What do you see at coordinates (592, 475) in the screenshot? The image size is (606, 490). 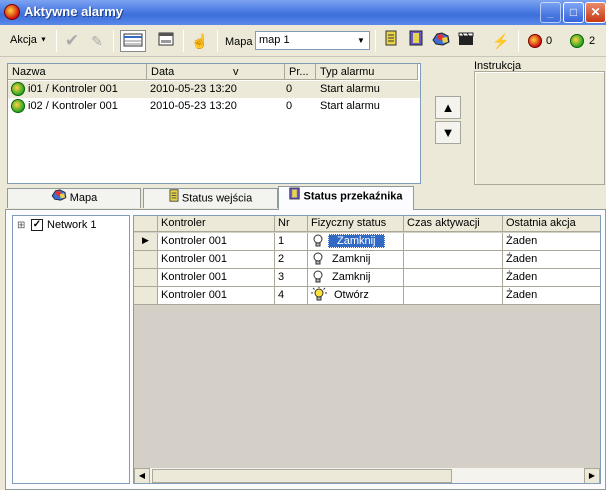 I see `scroll-right-icon: ▶` at bounding box center [592, 475].